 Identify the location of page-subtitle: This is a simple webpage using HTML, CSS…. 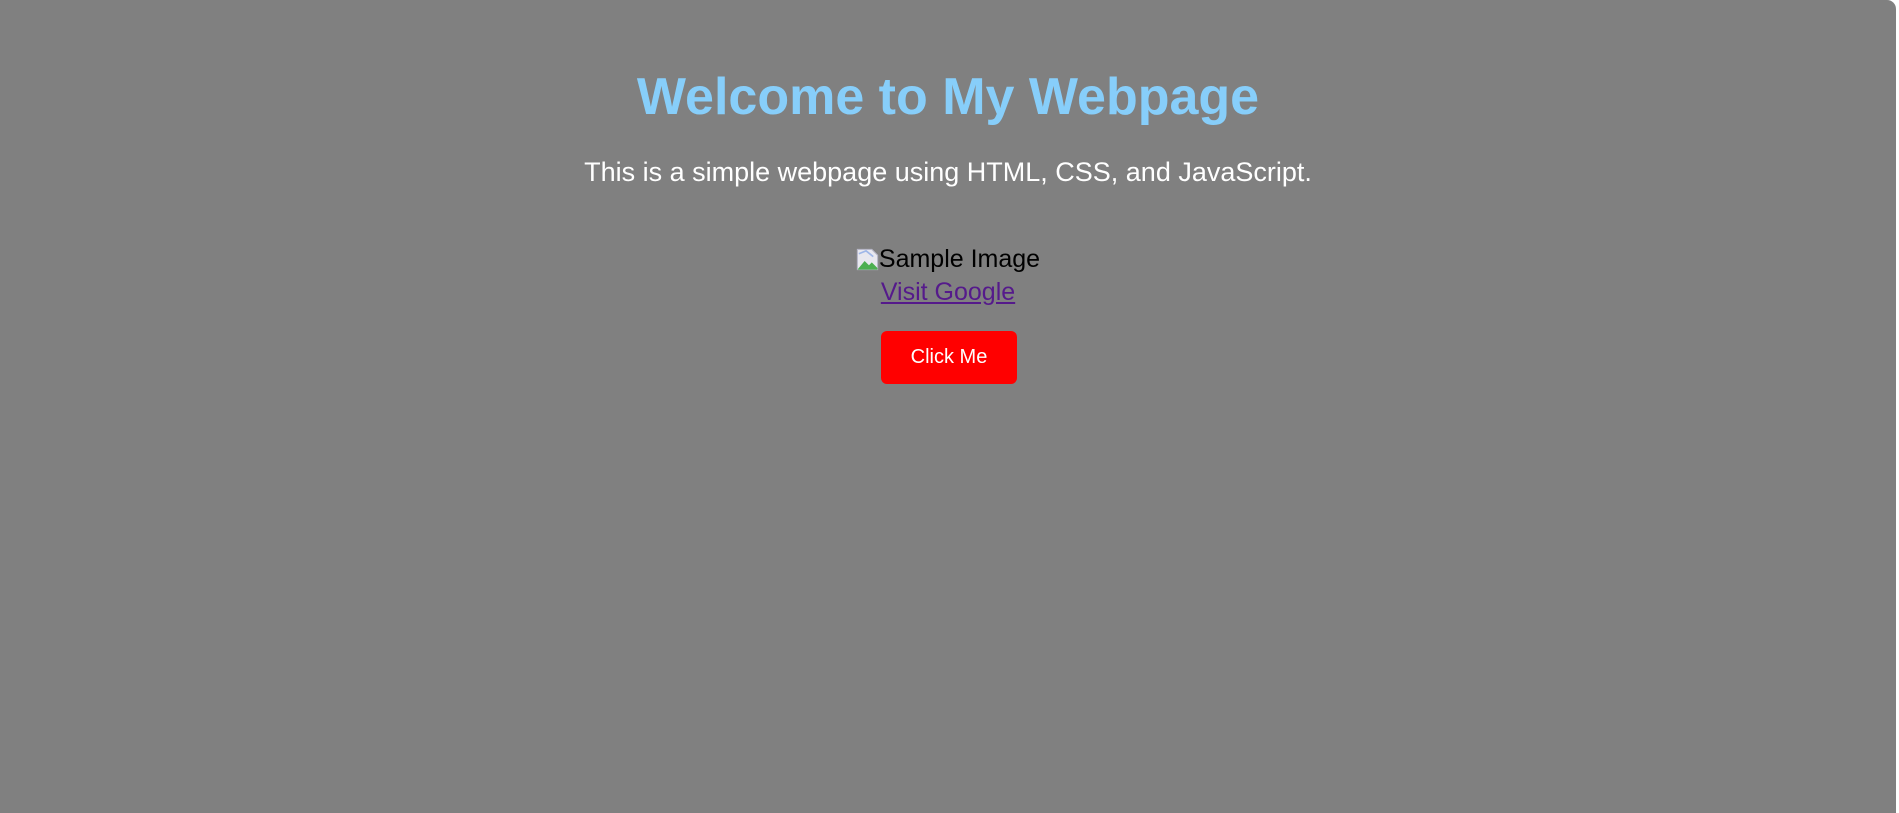
(948, 172).